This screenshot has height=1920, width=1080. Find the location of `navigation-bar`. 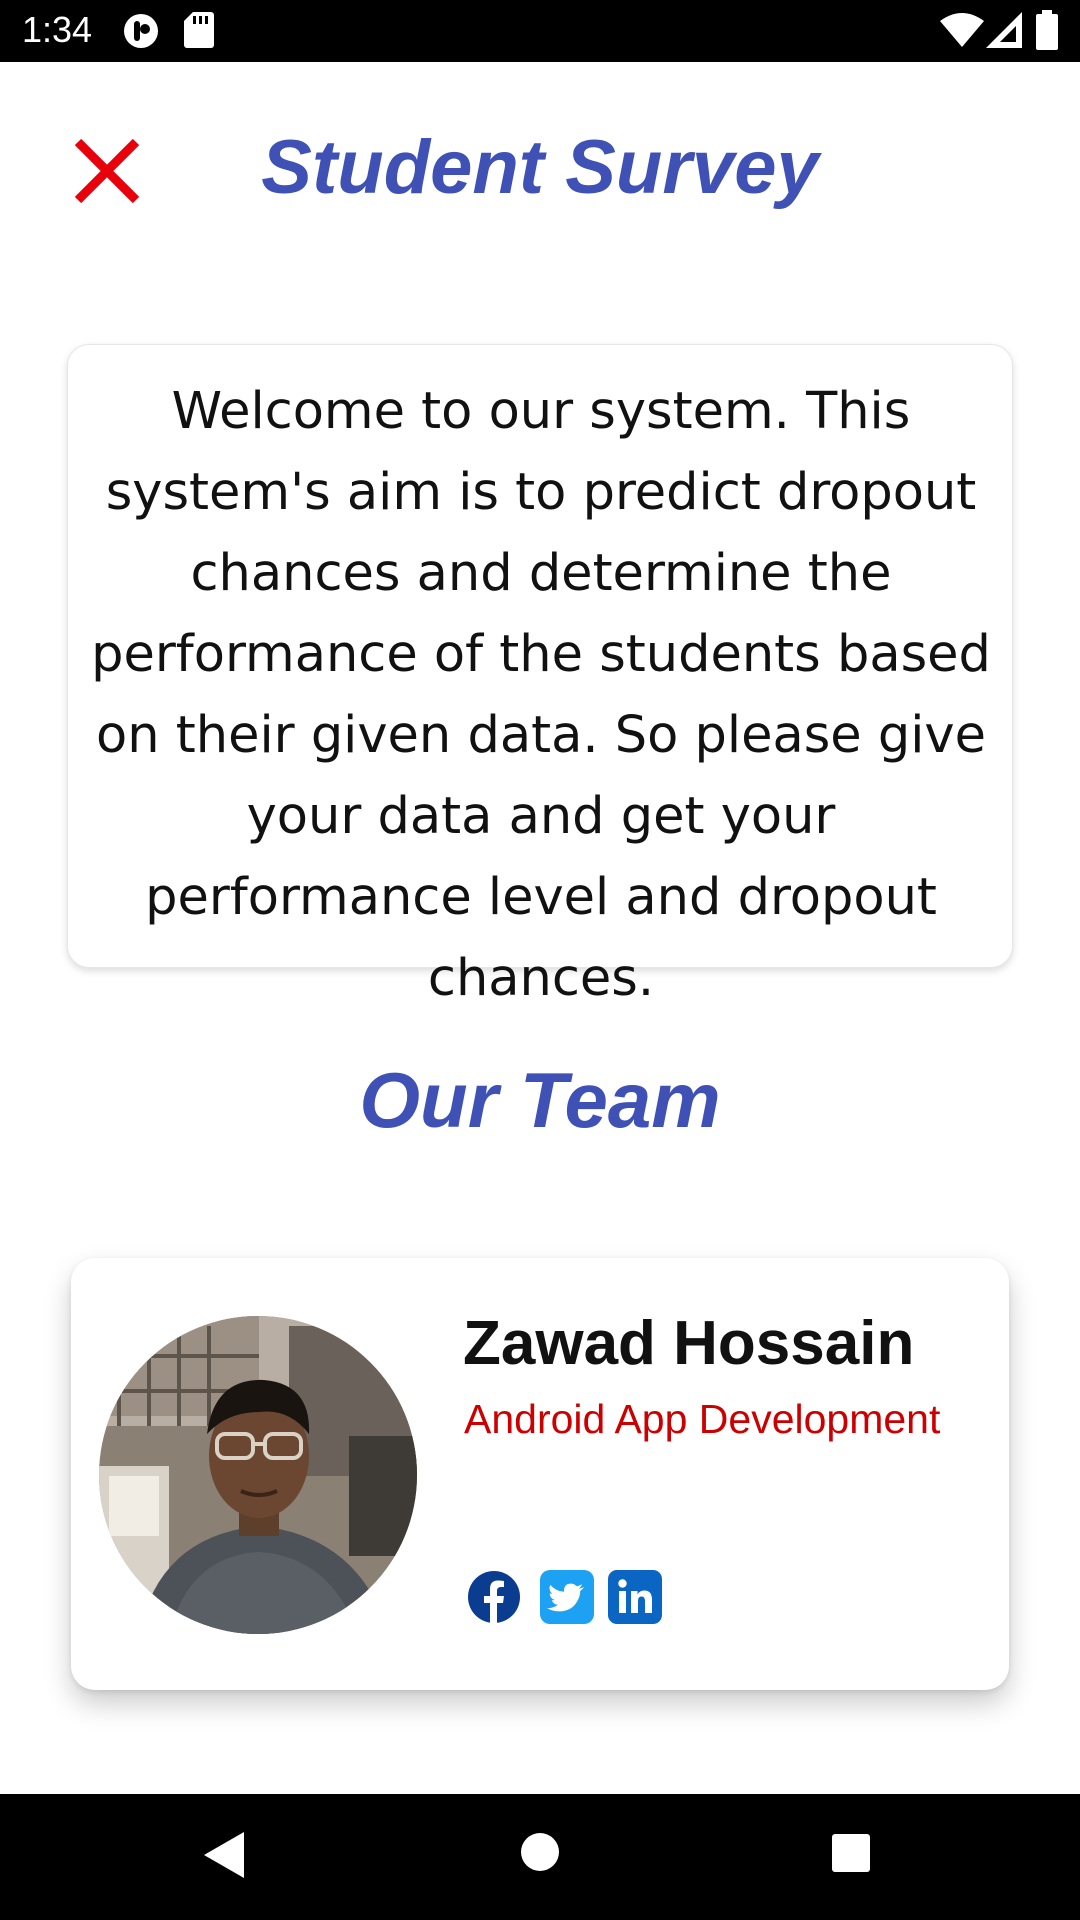

navigation-bar is located at coordinates (540, 1857).